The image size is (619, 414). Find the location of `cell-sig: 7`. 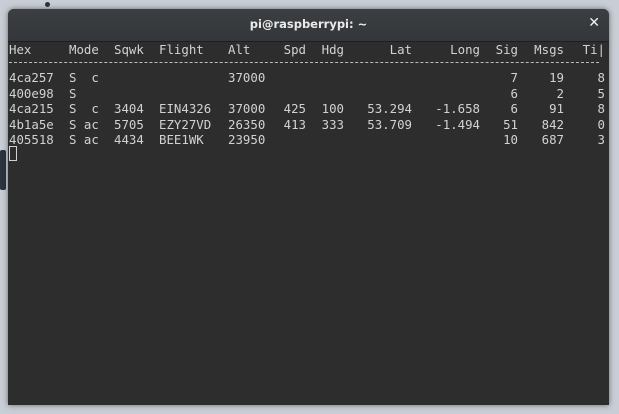

cell-sig: 7 is located at coordinates (514, 77).